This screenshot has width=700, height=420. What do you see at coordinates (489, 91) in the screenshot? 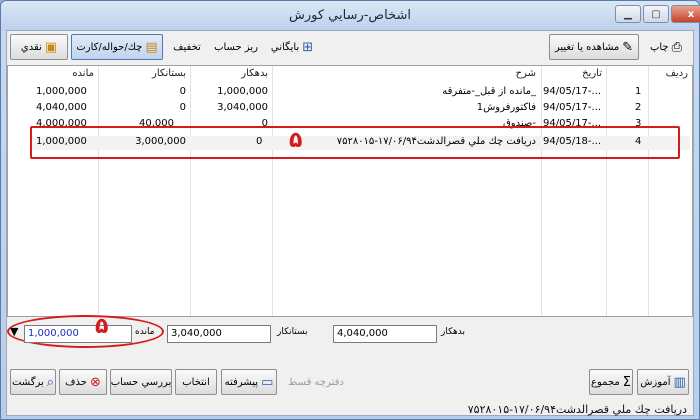
I see `table-cell-description: مانده از قبل_-متفرقه_` at bounding box center [489, 91].